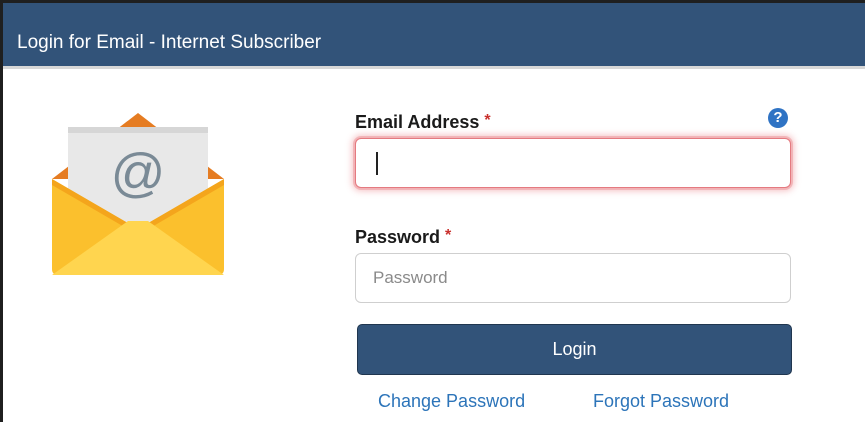  Describe the element at coordinates (573, 278) in the screenshot. I see `password-input` at that location.